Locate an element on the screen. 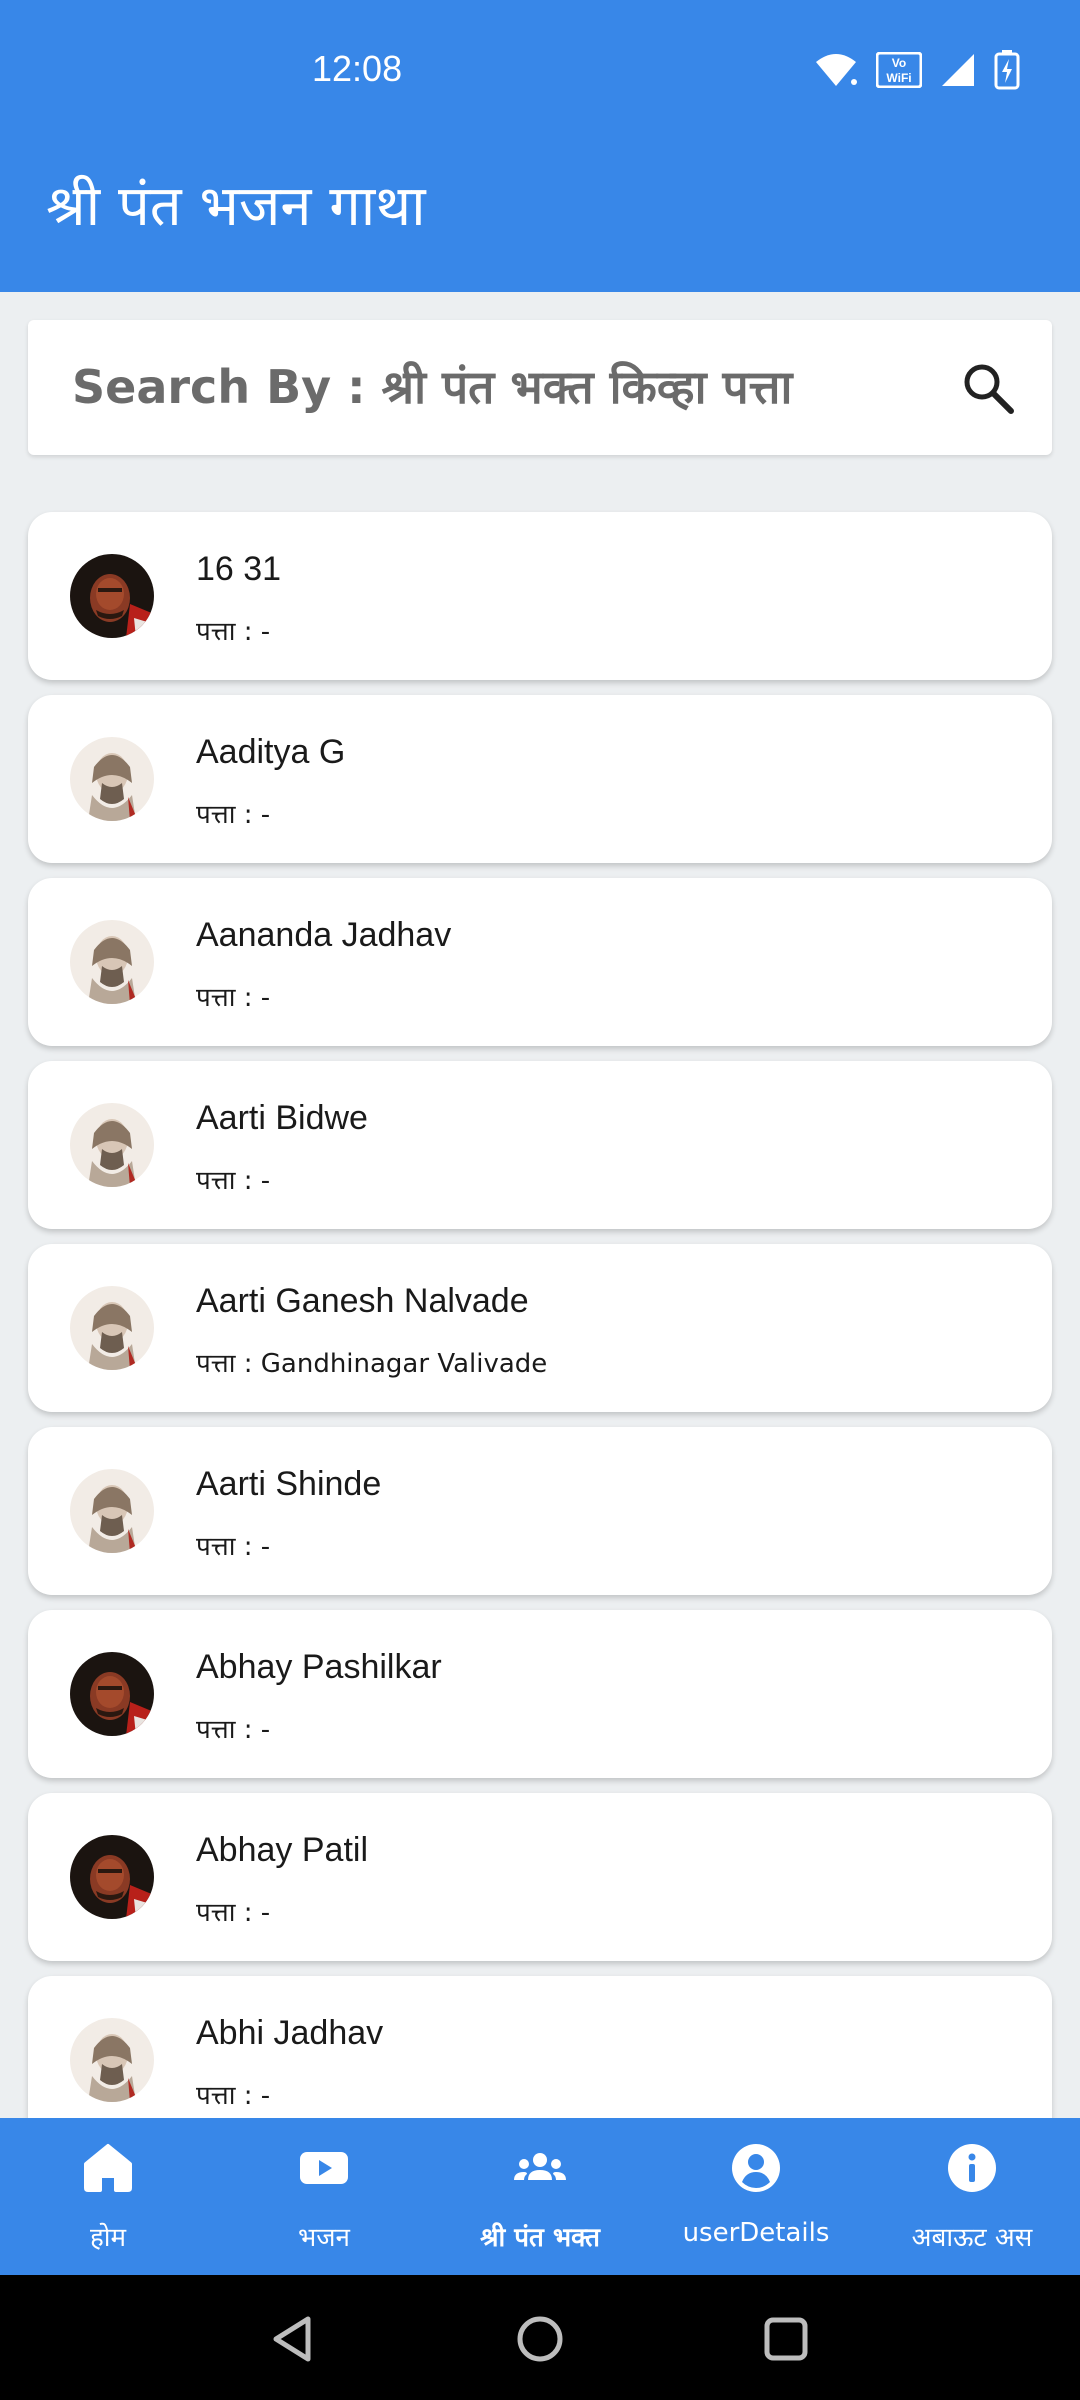 Image resolution: width=1080 pixels, height=2400 pixels. wifi-icon is located at coordinates (836, 70).